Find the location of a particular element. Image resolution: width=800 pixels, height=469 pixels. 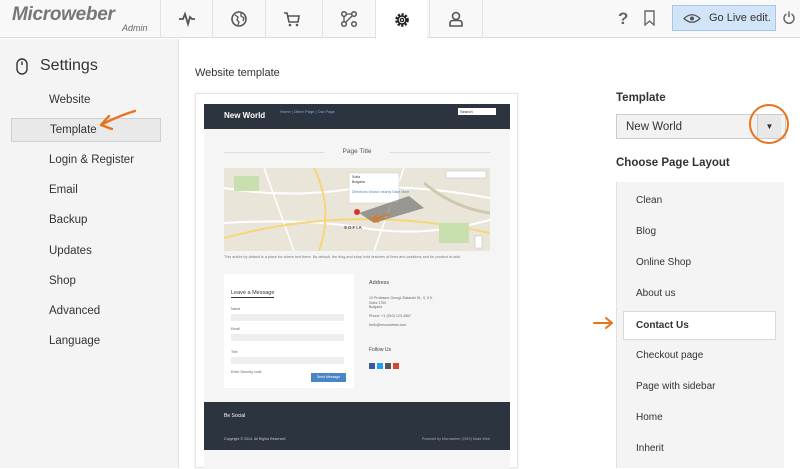

map-card-links: Directions Search nearby Save More is located at coordinates (381, 192).